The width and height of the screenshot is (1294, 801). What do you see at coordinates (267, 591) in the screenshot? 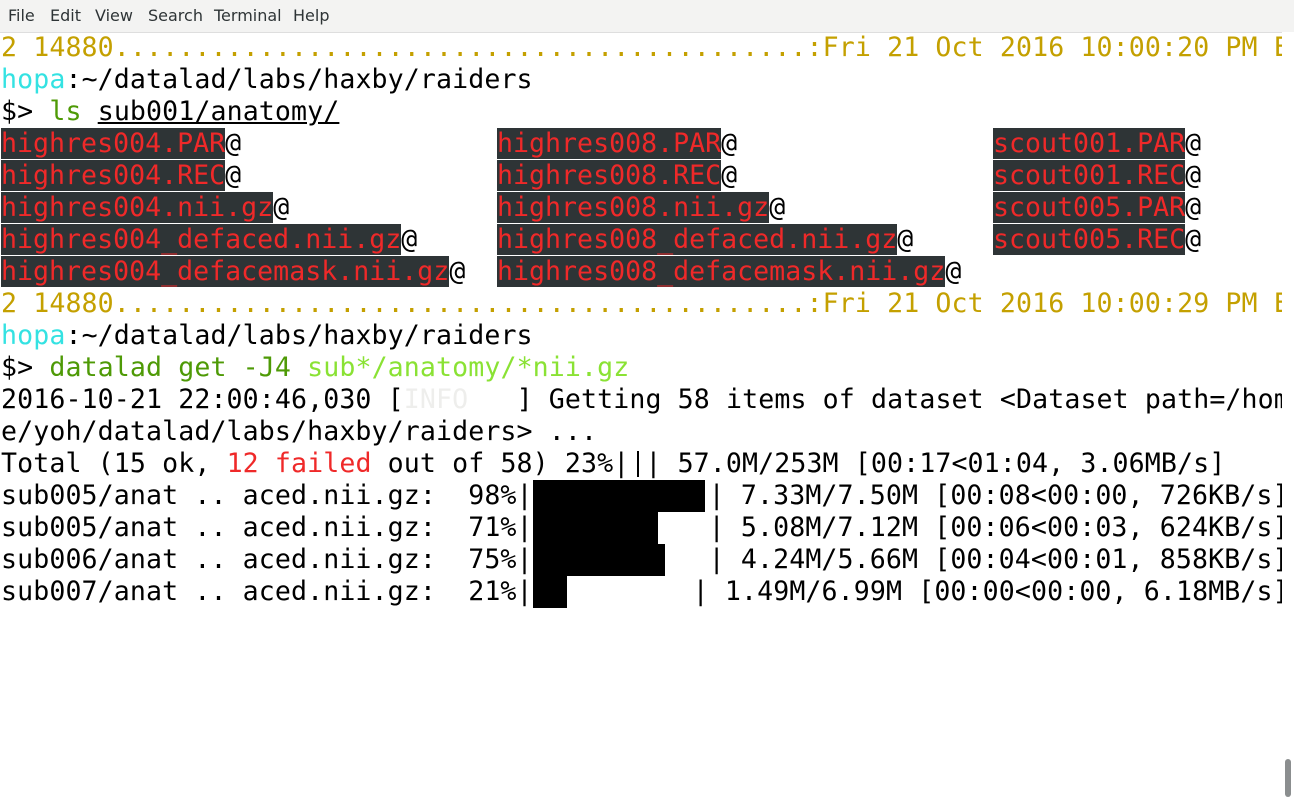
I see `download-label: sub007/anat .. aced.nii.gz: 21%|` at bounding box center [267, 591].